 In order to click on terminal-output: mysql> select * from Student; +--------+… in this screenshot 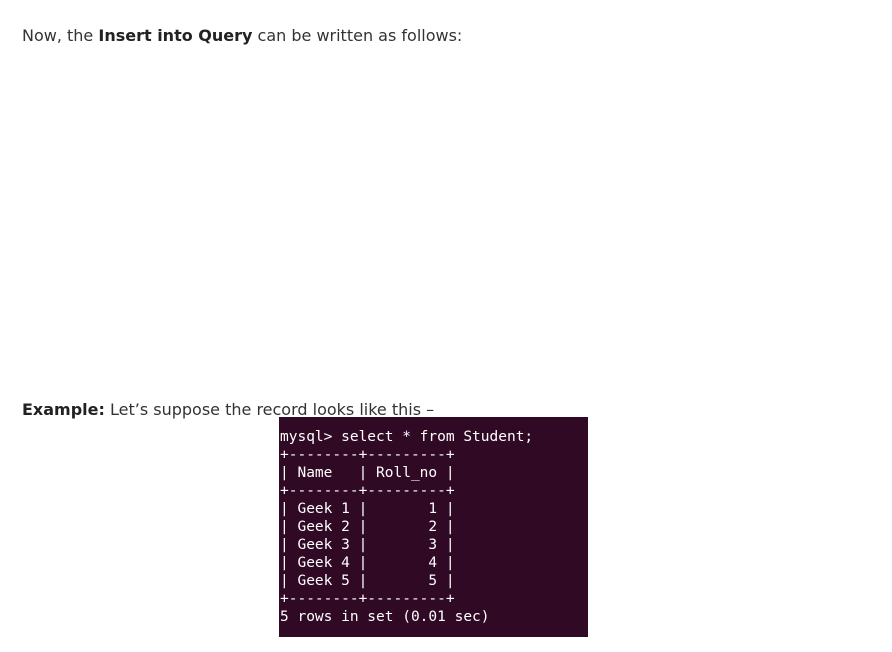, I will do `click(434, 527)`.